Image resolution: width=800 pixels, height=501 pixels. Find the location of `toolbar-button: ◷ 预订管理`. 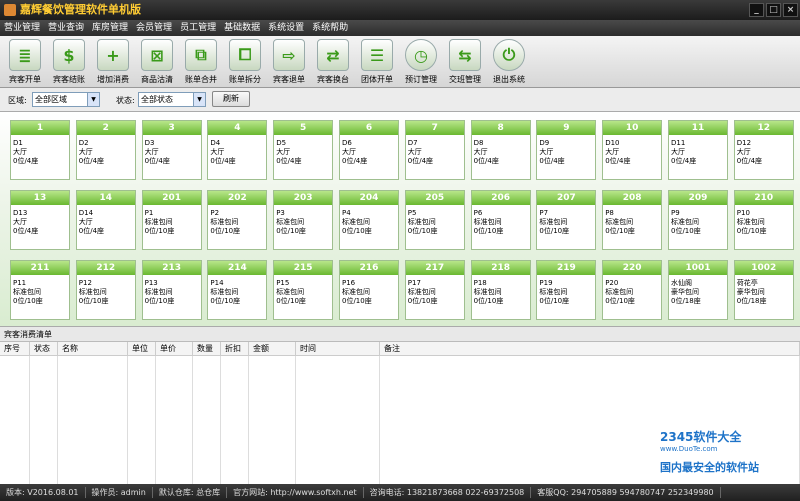

toolbar-button: ◷ 预订管理 is located at coordinates (421, 62).